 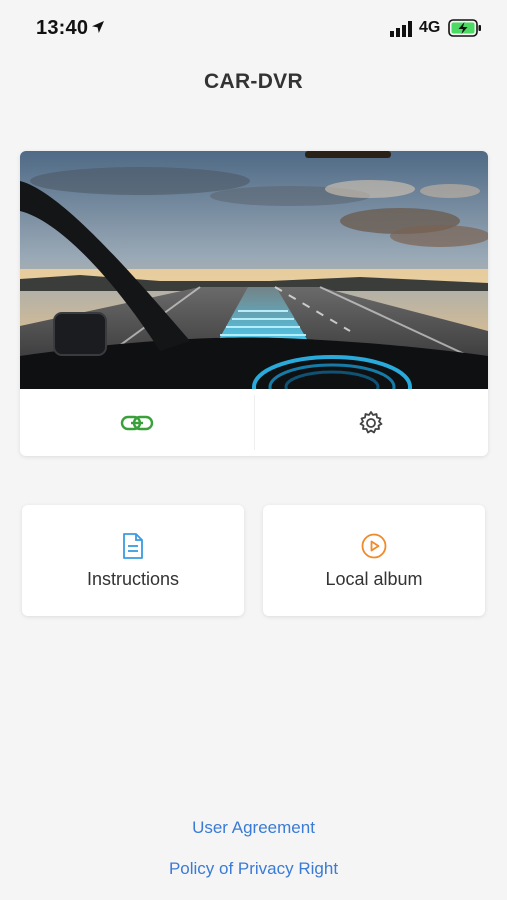 I want to click on page-title: CAR-DVR, so click(x=253, y=81).